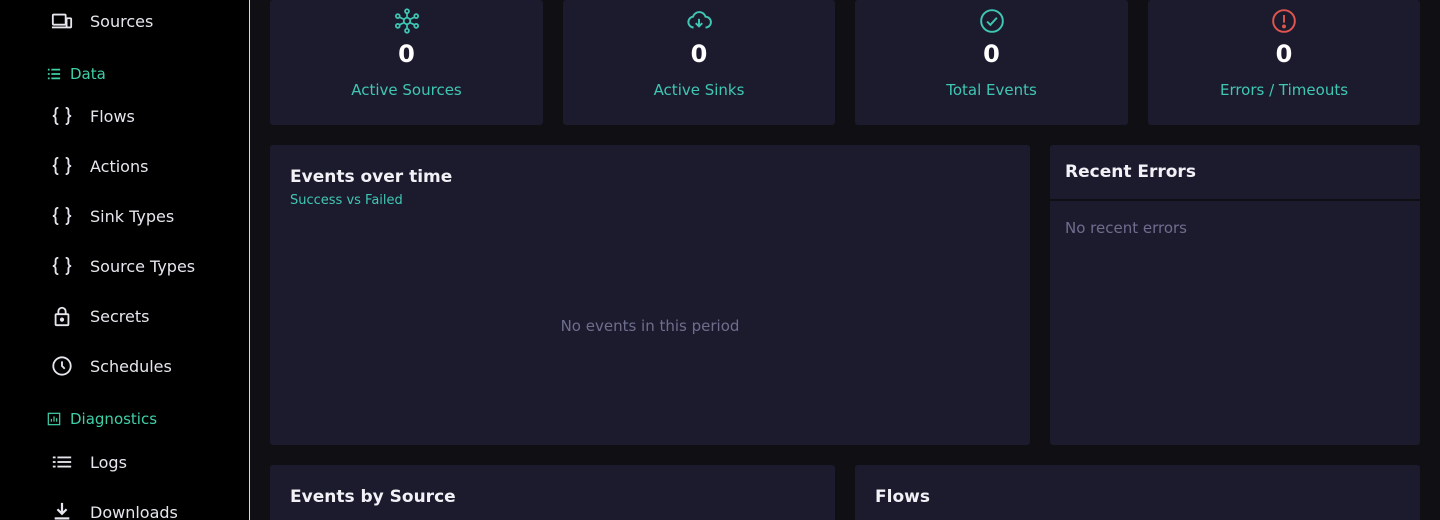 This screenshot has height=520, width=1440. Describe the element at coordinates (902, 497) in the screenshot. I see `panel-title: Flows` at that location.